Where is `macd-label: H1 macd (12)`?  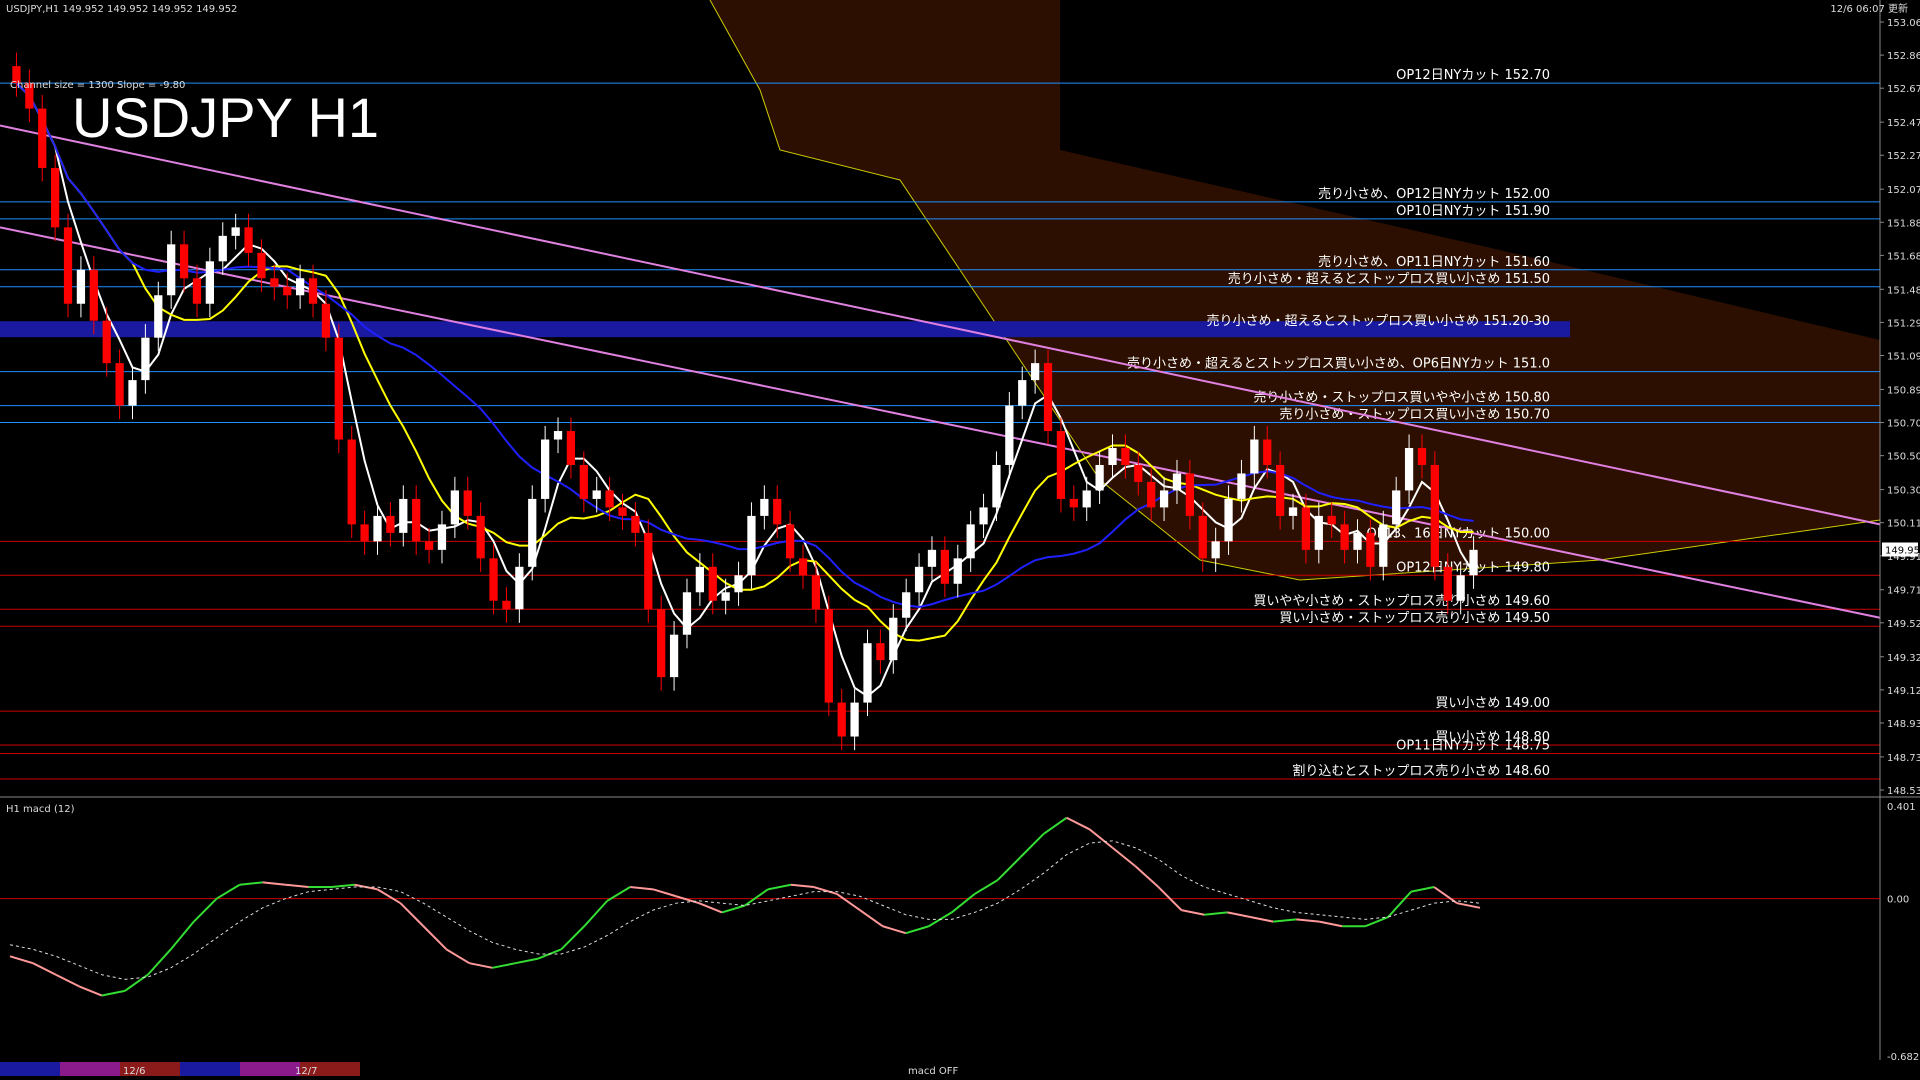 macd-label: H1 macd (12) is located at coordinates (40, 809).